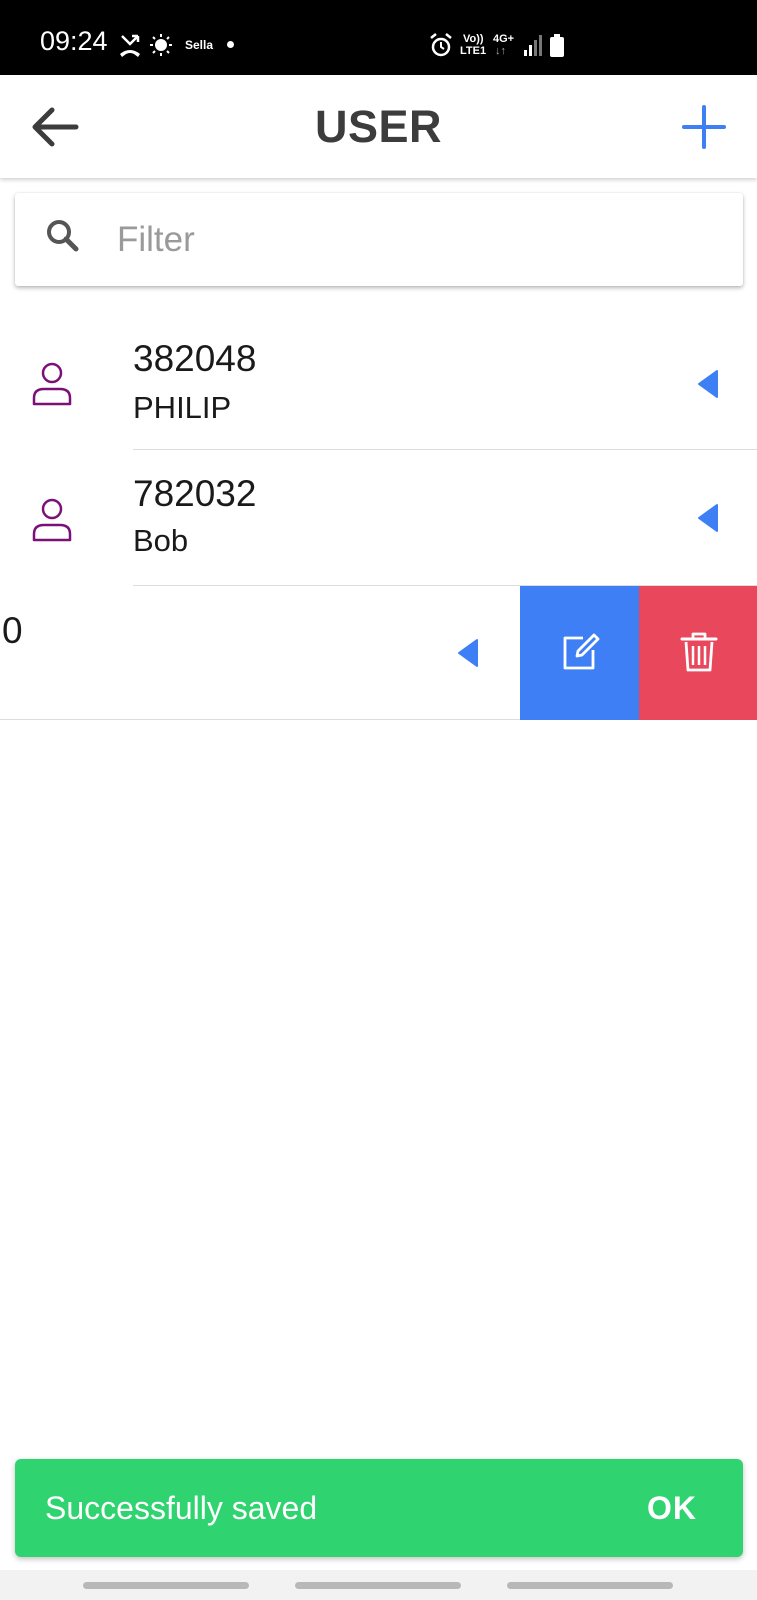  I want to click on filter-input, so click(417, 240).